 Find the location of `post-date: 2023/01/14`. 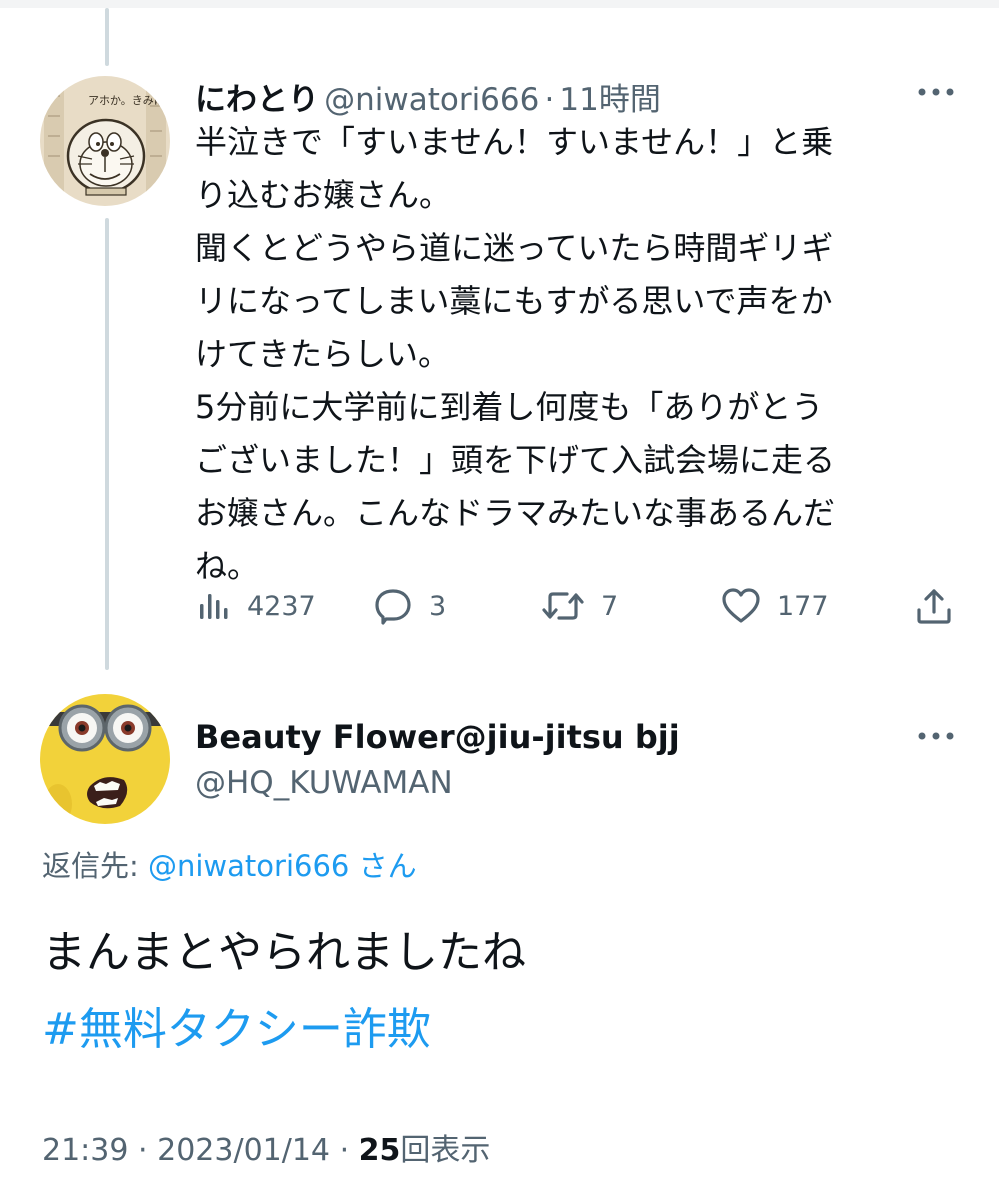

post-date: 2023/01/14 is located at coordinates (243, 1150).